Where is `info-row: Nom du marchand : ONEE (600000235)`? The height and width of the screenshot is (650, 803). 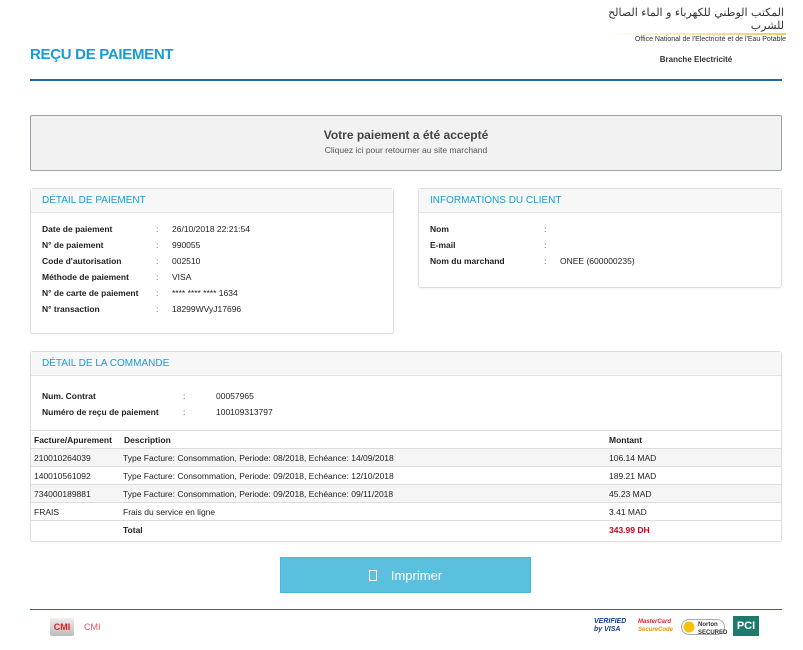 info-row: Nom du marchand : ONEE (600000235) is located at coordinates (600, 261).